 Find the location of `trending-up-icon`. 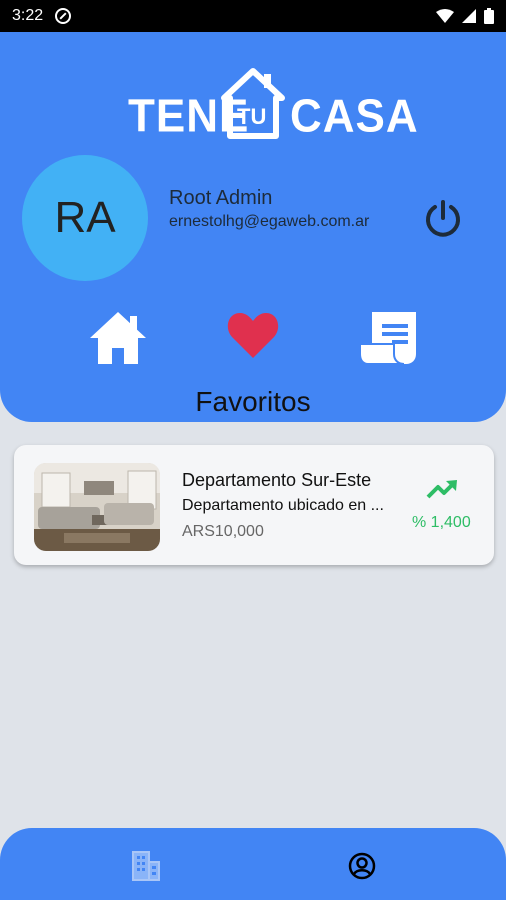

trending-up-icon is located at coordinates (441, 489).